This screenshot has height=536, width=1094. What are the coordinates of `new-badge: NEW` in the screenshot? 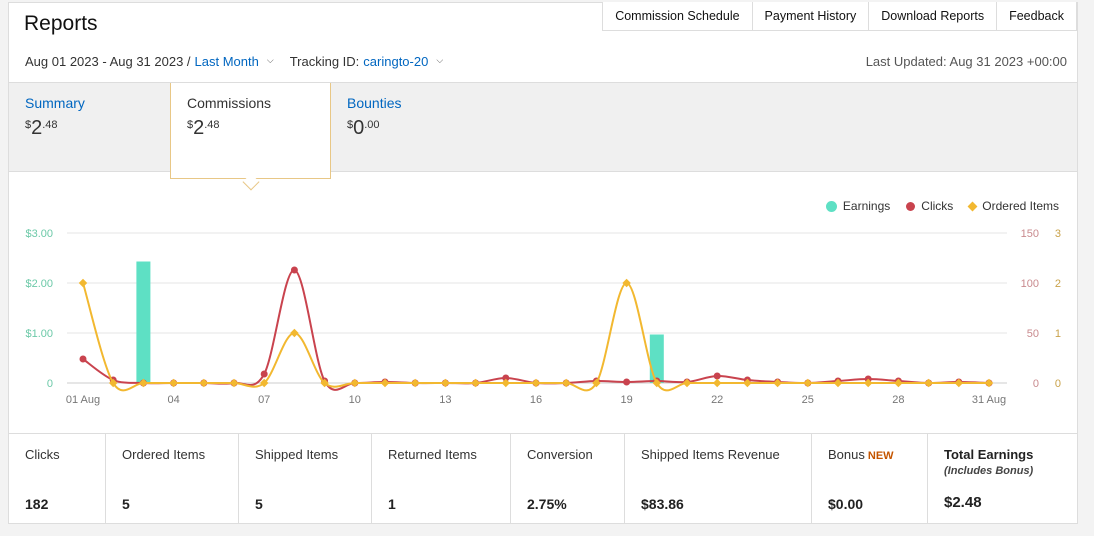 It's located at (880, 456).